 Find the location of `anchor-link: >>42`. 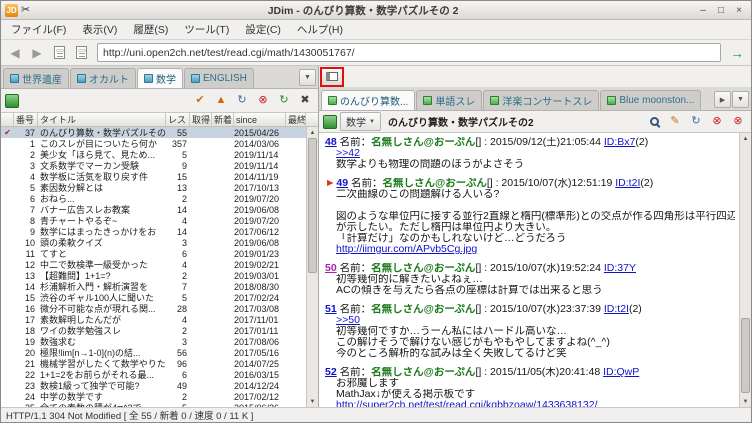

anchor-link: >>42 is located at coordinates (348, 153).